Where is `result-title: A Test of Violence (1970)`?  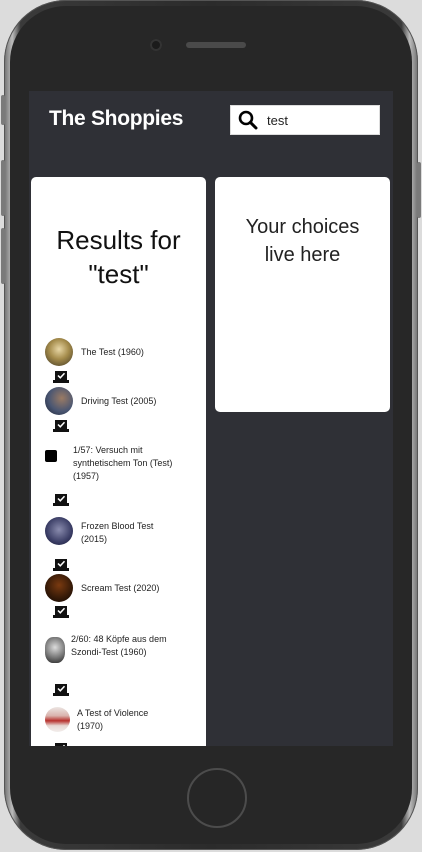
result-title: A Test of Violence (1970) is located at coordinates (113, 719).